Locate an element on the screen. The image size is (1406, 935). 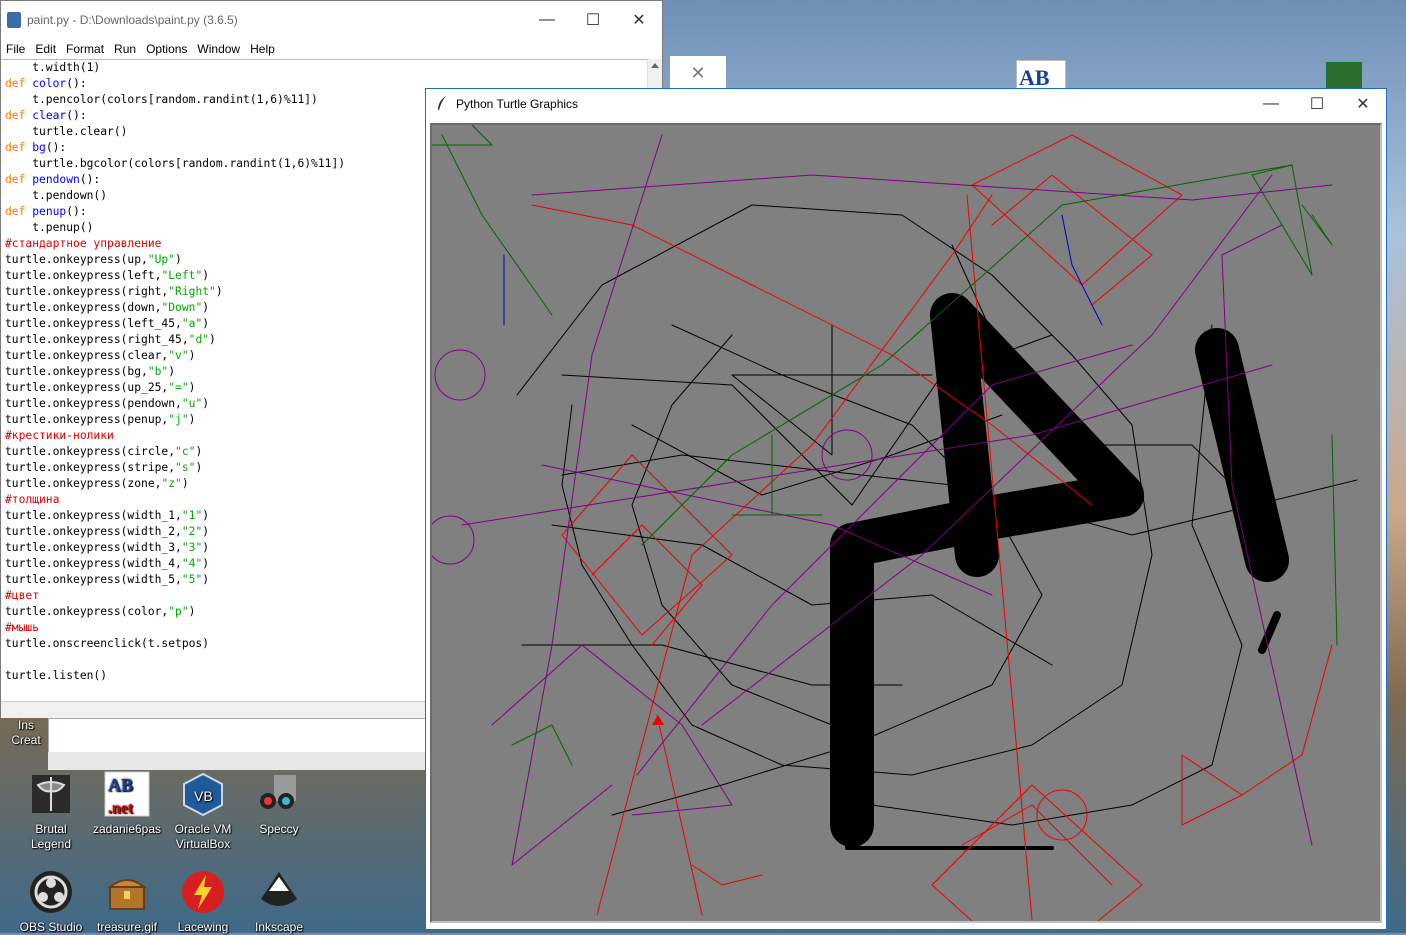
abc-net-icon: AB .net is located at coordinates (127, 794).